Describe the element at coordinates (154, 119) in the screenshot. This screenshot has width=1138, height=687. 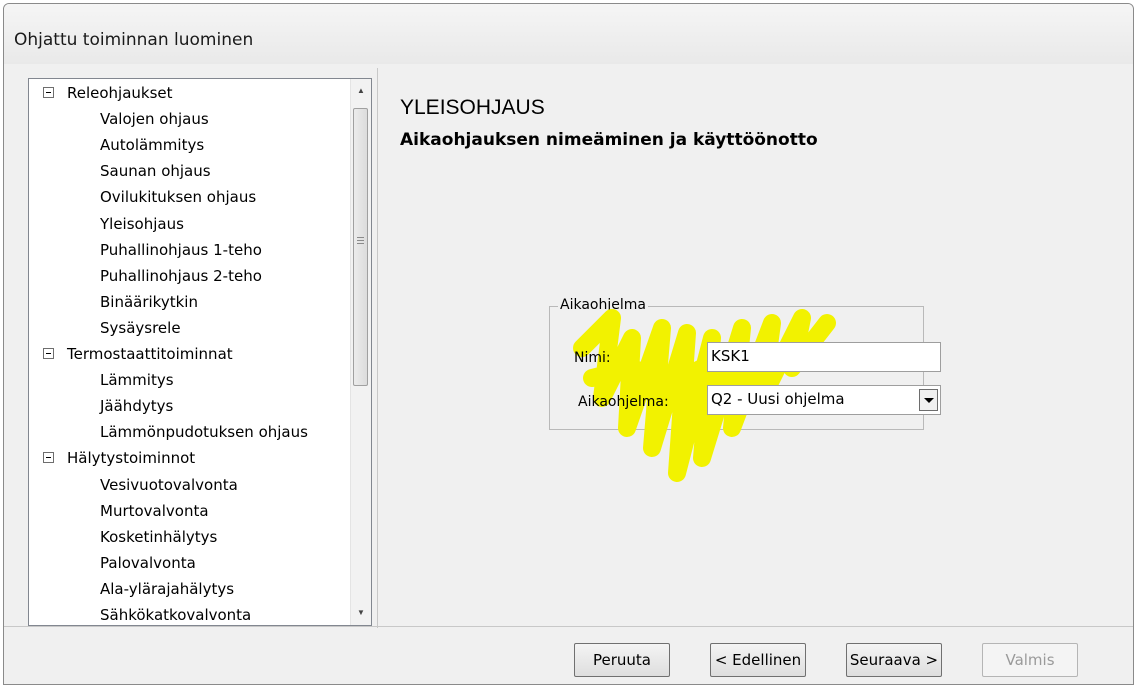
I see `tree-item: Valojen ohjaus` at that location.